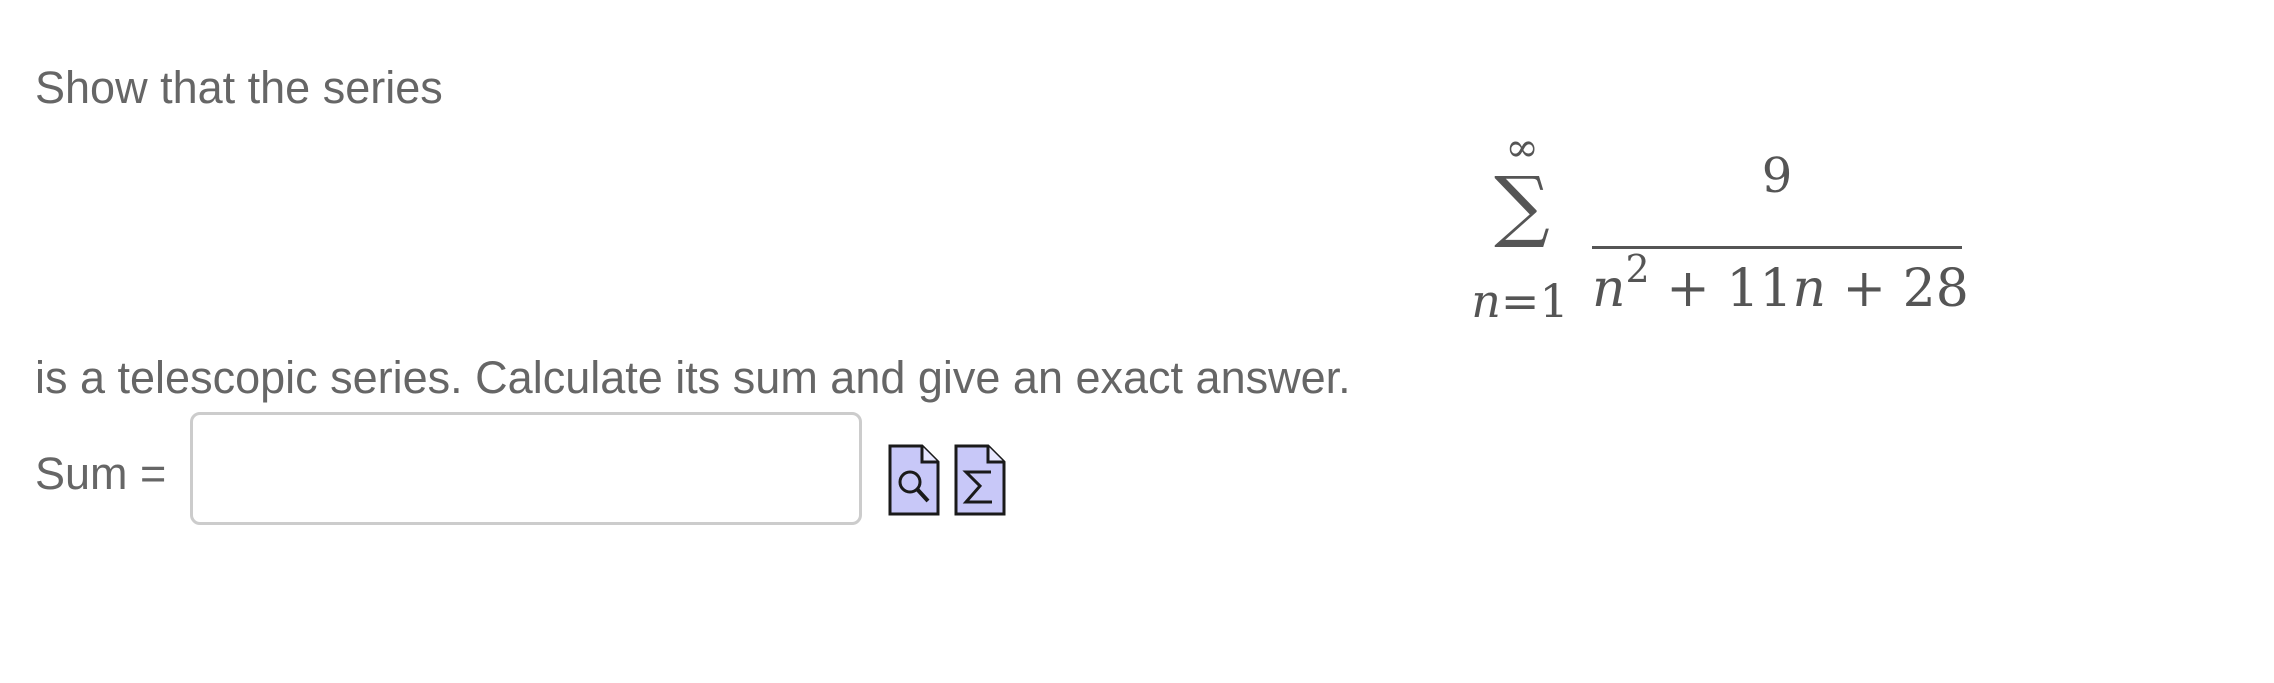  What do you see at coordinates (1486, 301) in the screenshot?
I see `summation-index-var: n` at bounding box center [1486, 301].